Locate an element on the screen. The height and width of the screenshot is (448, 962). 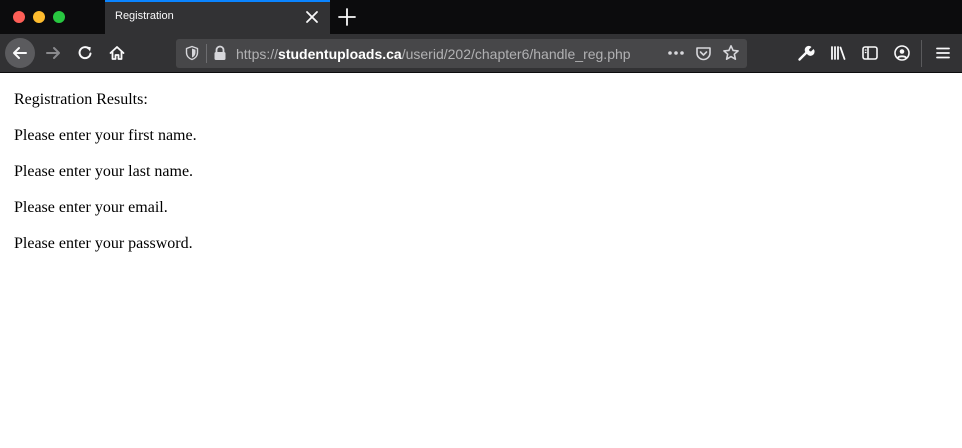
reload-icon is located at coordinates (85, 53).